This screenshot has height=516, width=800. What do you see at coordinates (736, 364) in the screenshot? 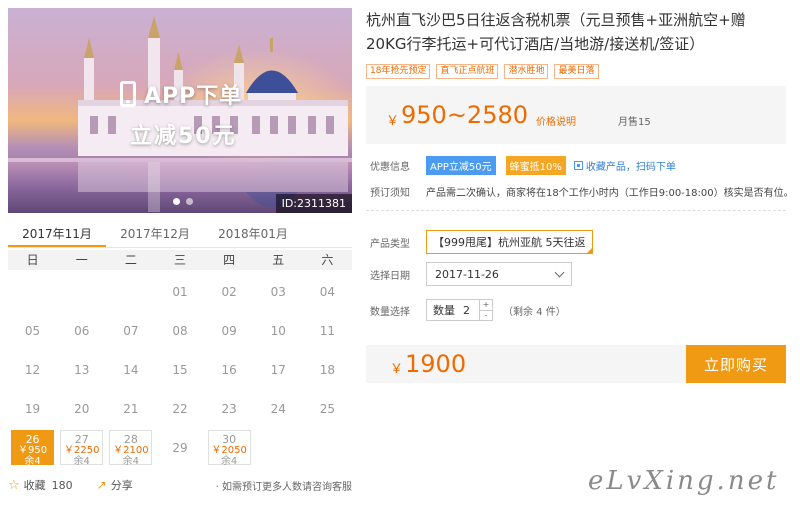
I see `buy-now-button: 立即购买` at bounding box center [736, 364].